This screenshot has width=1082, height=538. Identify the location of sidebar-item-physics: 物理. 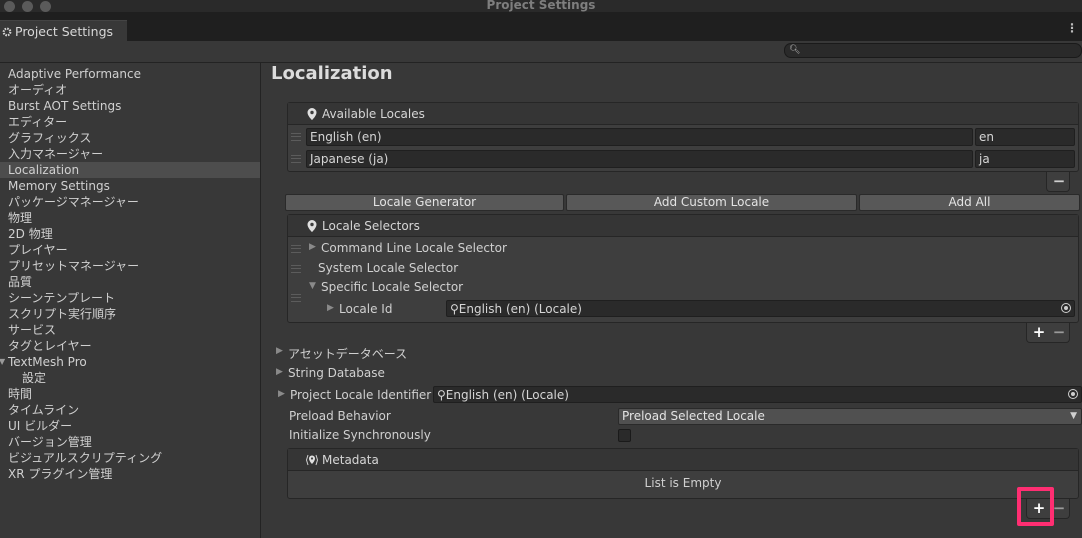
(130, 218).